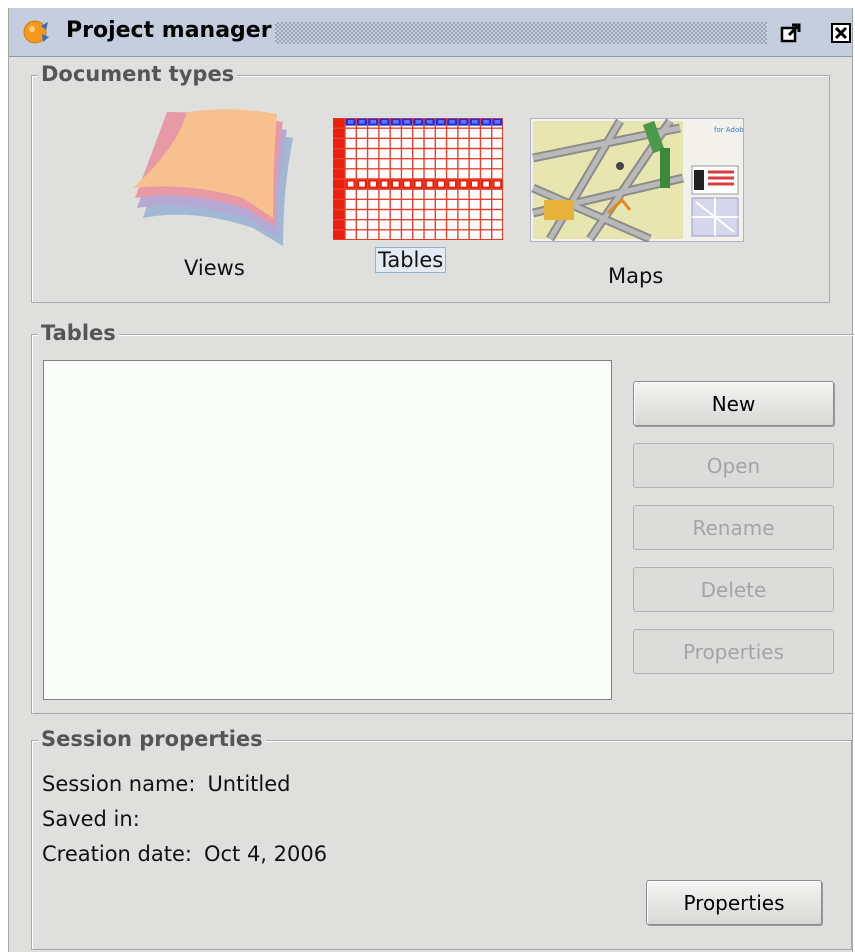 The image size is (855, 952). I want to click on session-name-row: Session name: Untitled, so click(166, 784).